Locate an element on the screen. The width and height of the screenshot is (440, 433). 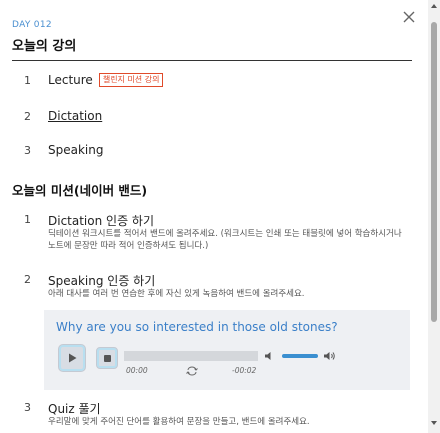
lecture-label: Lecture is located at coordinates (70, 80).